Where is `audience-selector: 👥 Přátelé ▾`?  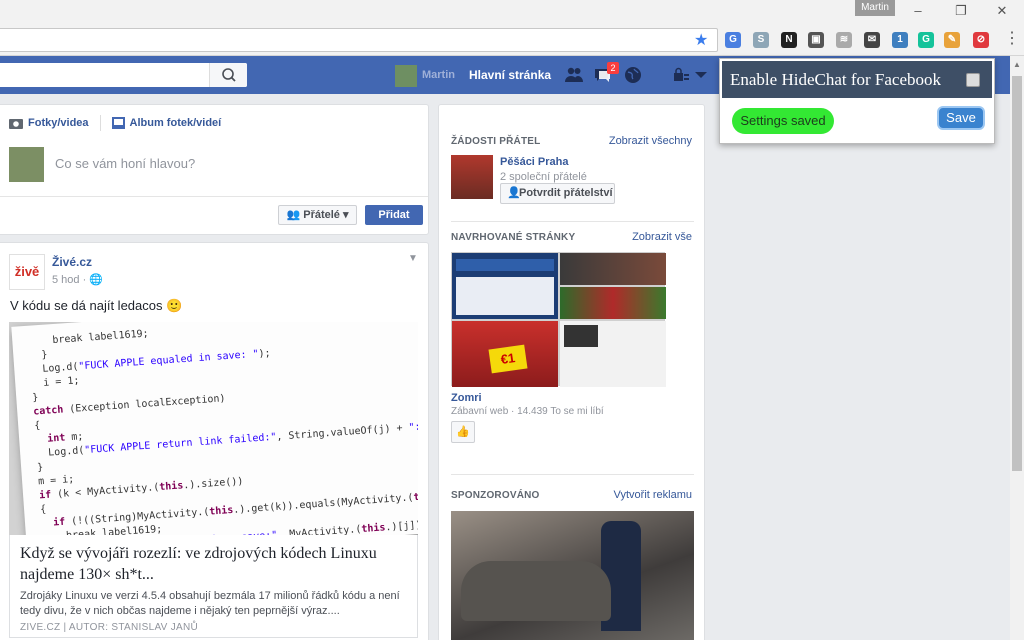
audience-selector: 👥 Přátelé ▾ is located at coordinates (317, 215).